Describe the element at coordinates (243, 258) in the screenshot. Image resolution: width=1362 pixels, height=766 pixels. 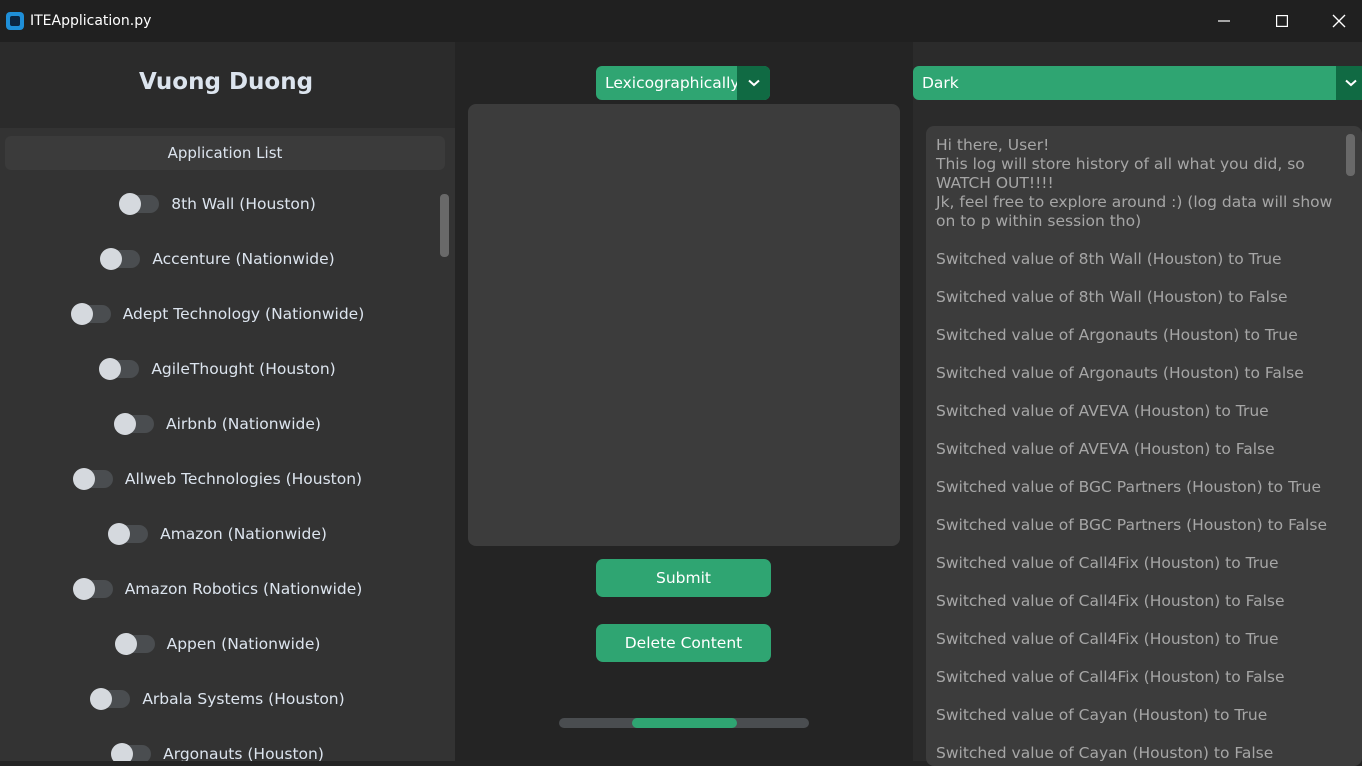
I see `list-item-label: Accenture (Nationwide)` at that location.